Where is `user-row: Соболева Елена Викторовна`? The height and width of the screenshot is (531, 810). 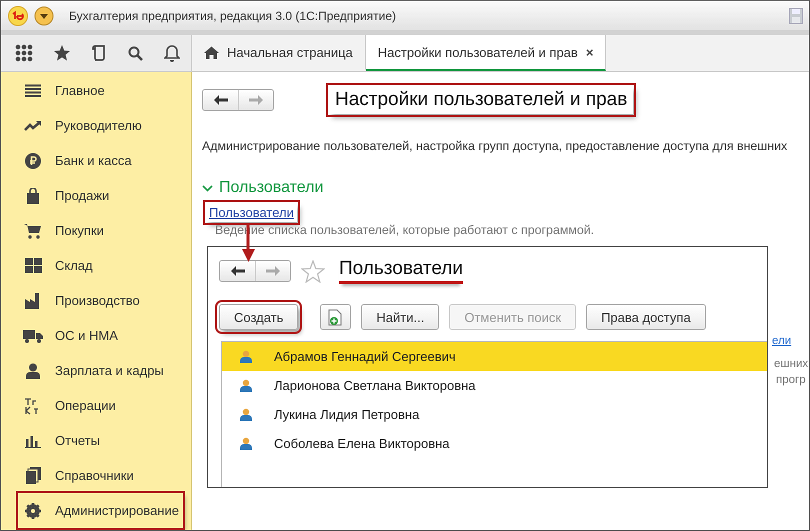 user-row: Соболева Елена Викторовна is located at coordinates (494, 443).